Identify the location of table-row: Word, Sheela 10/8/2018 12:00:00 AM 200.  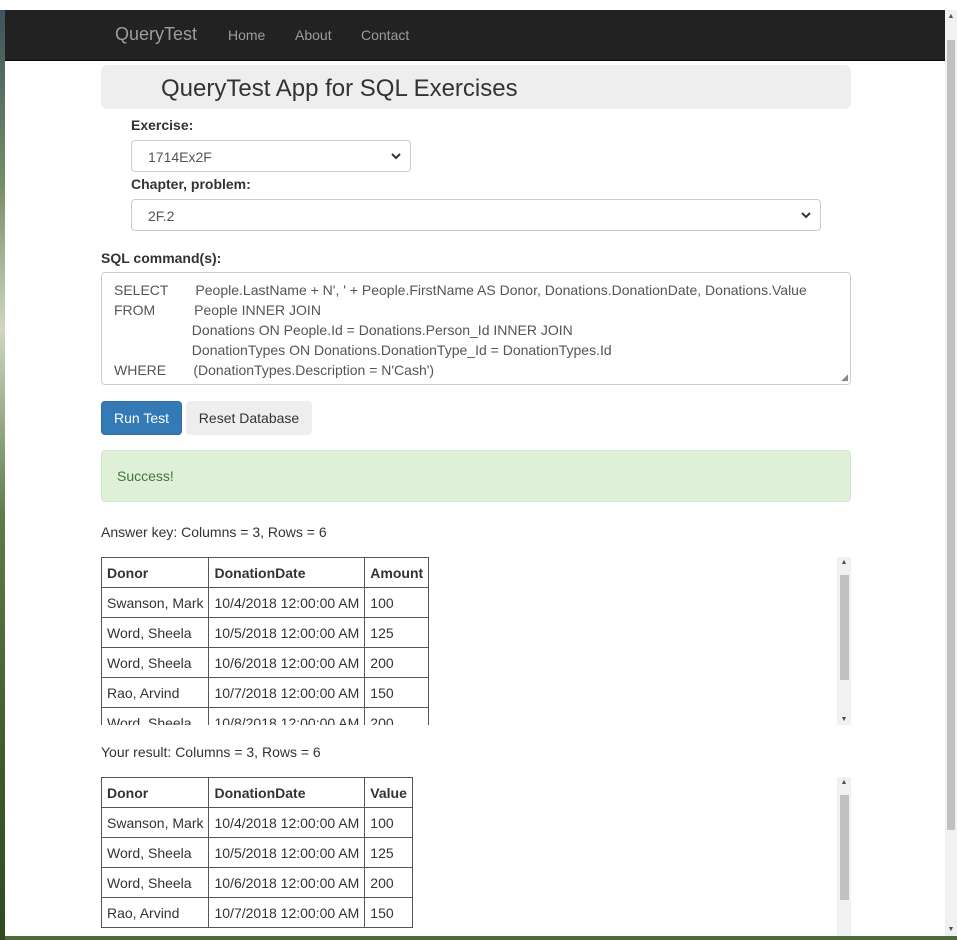
(265, 716).